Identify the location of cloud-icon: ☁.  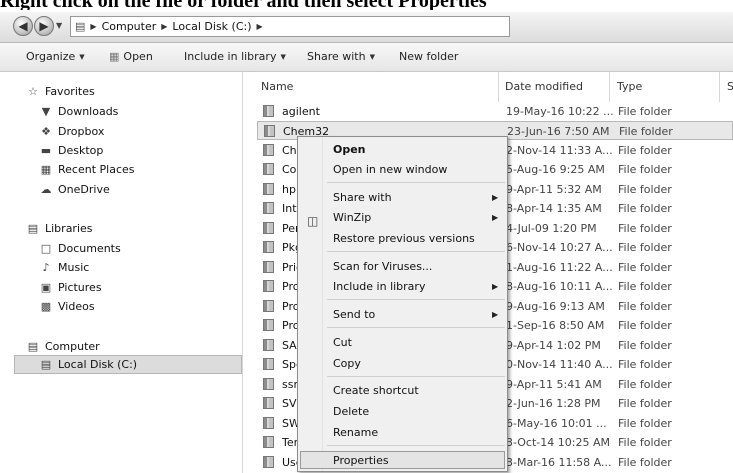
(46, 189).